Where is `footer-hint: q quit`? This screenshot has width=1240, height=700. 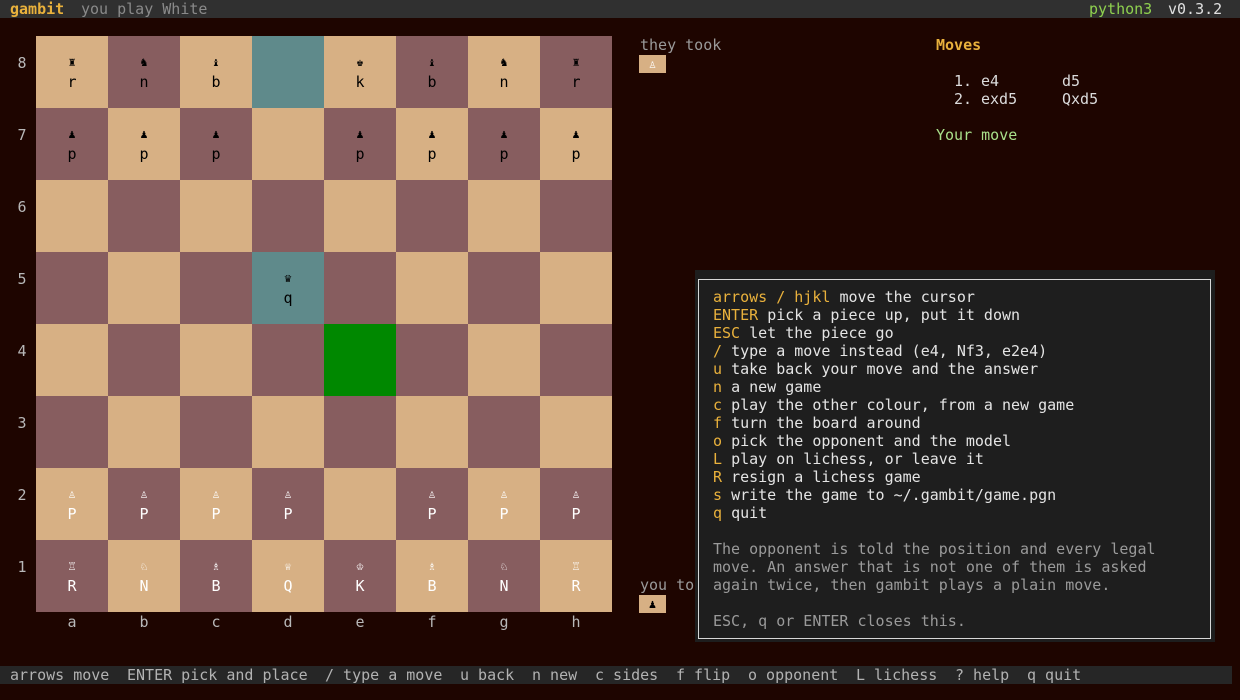 footer-hint: q quit is located at coordinates (1054, 675).